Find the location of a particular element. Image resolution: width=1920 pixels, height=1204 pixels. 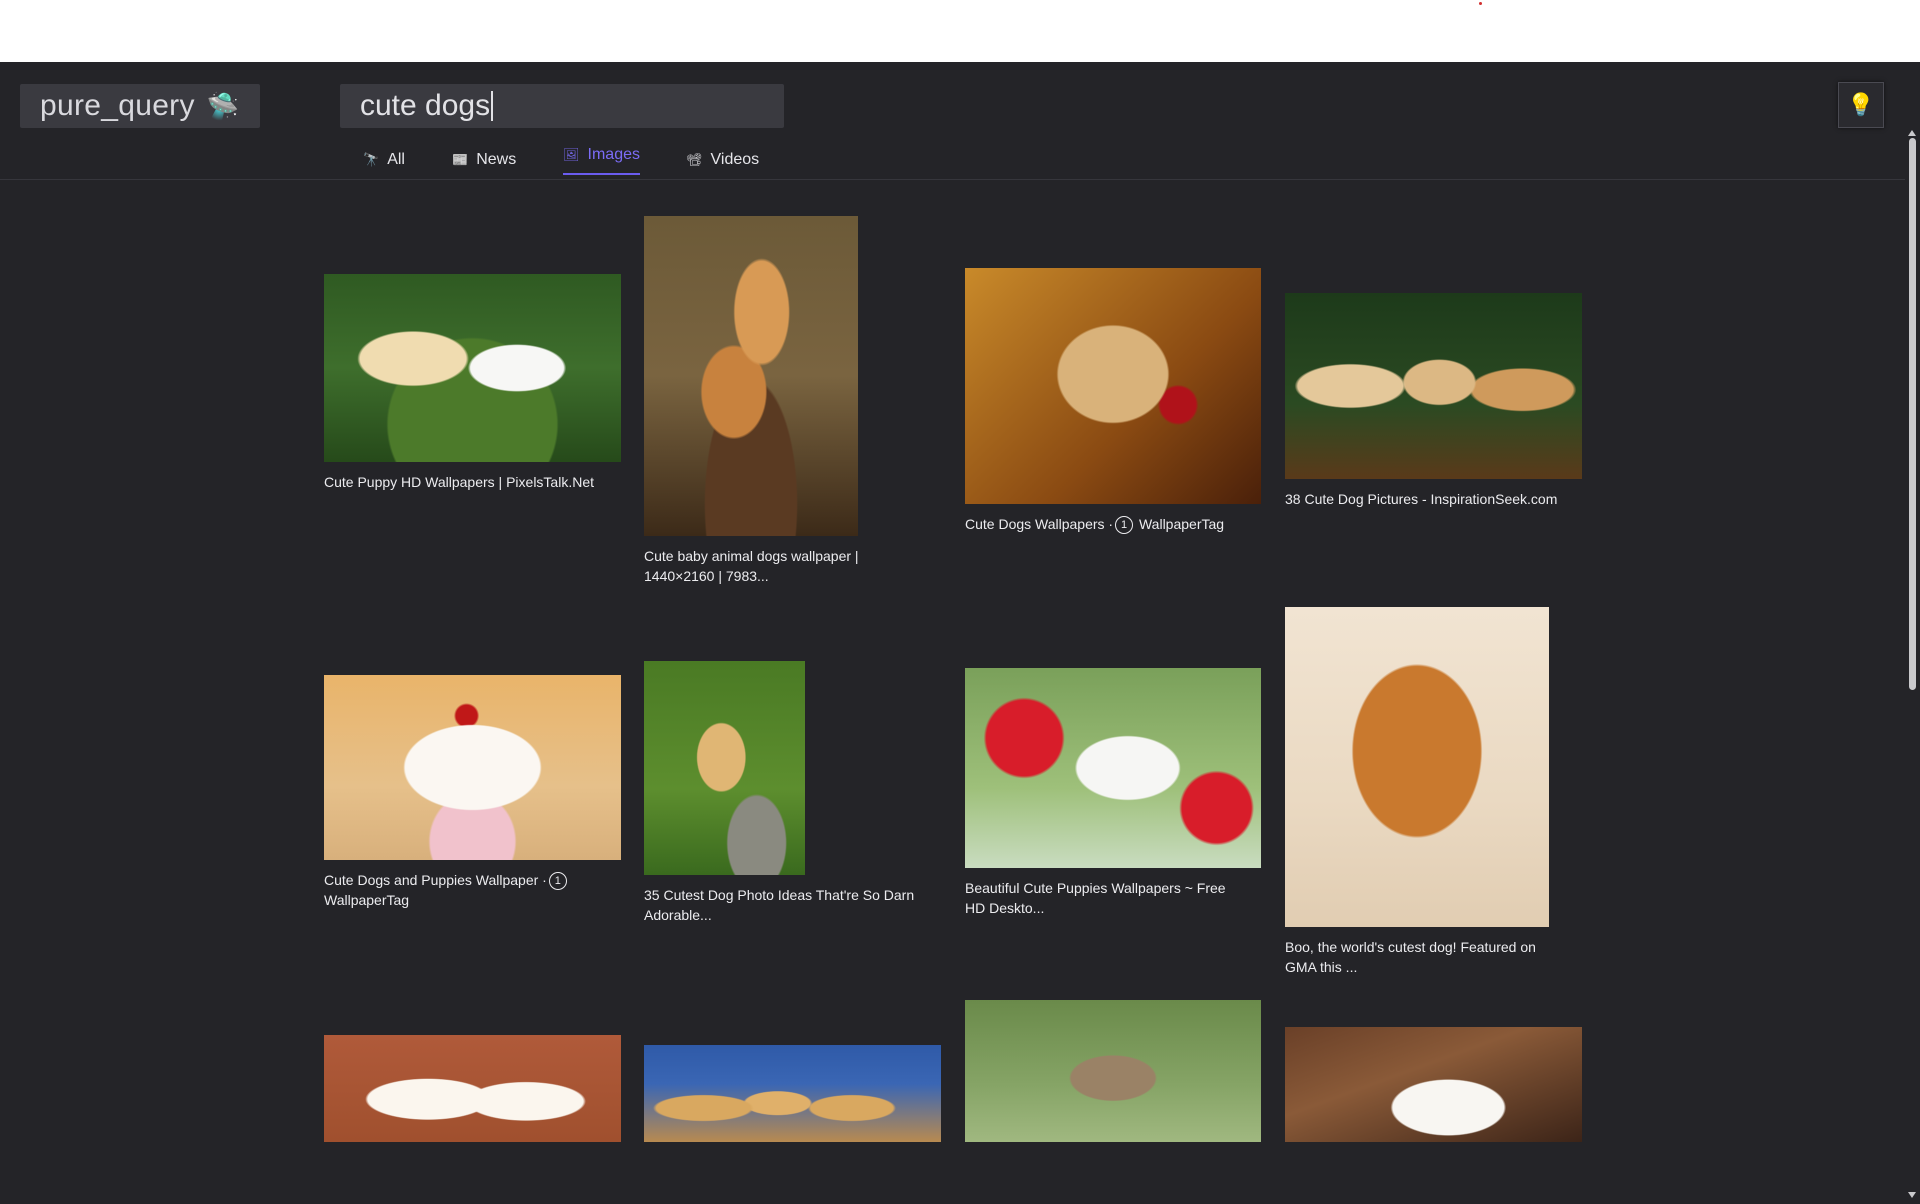

caption-line: Boo, the world's cutest dog! Featured on is located at coordinates (1410, 947).